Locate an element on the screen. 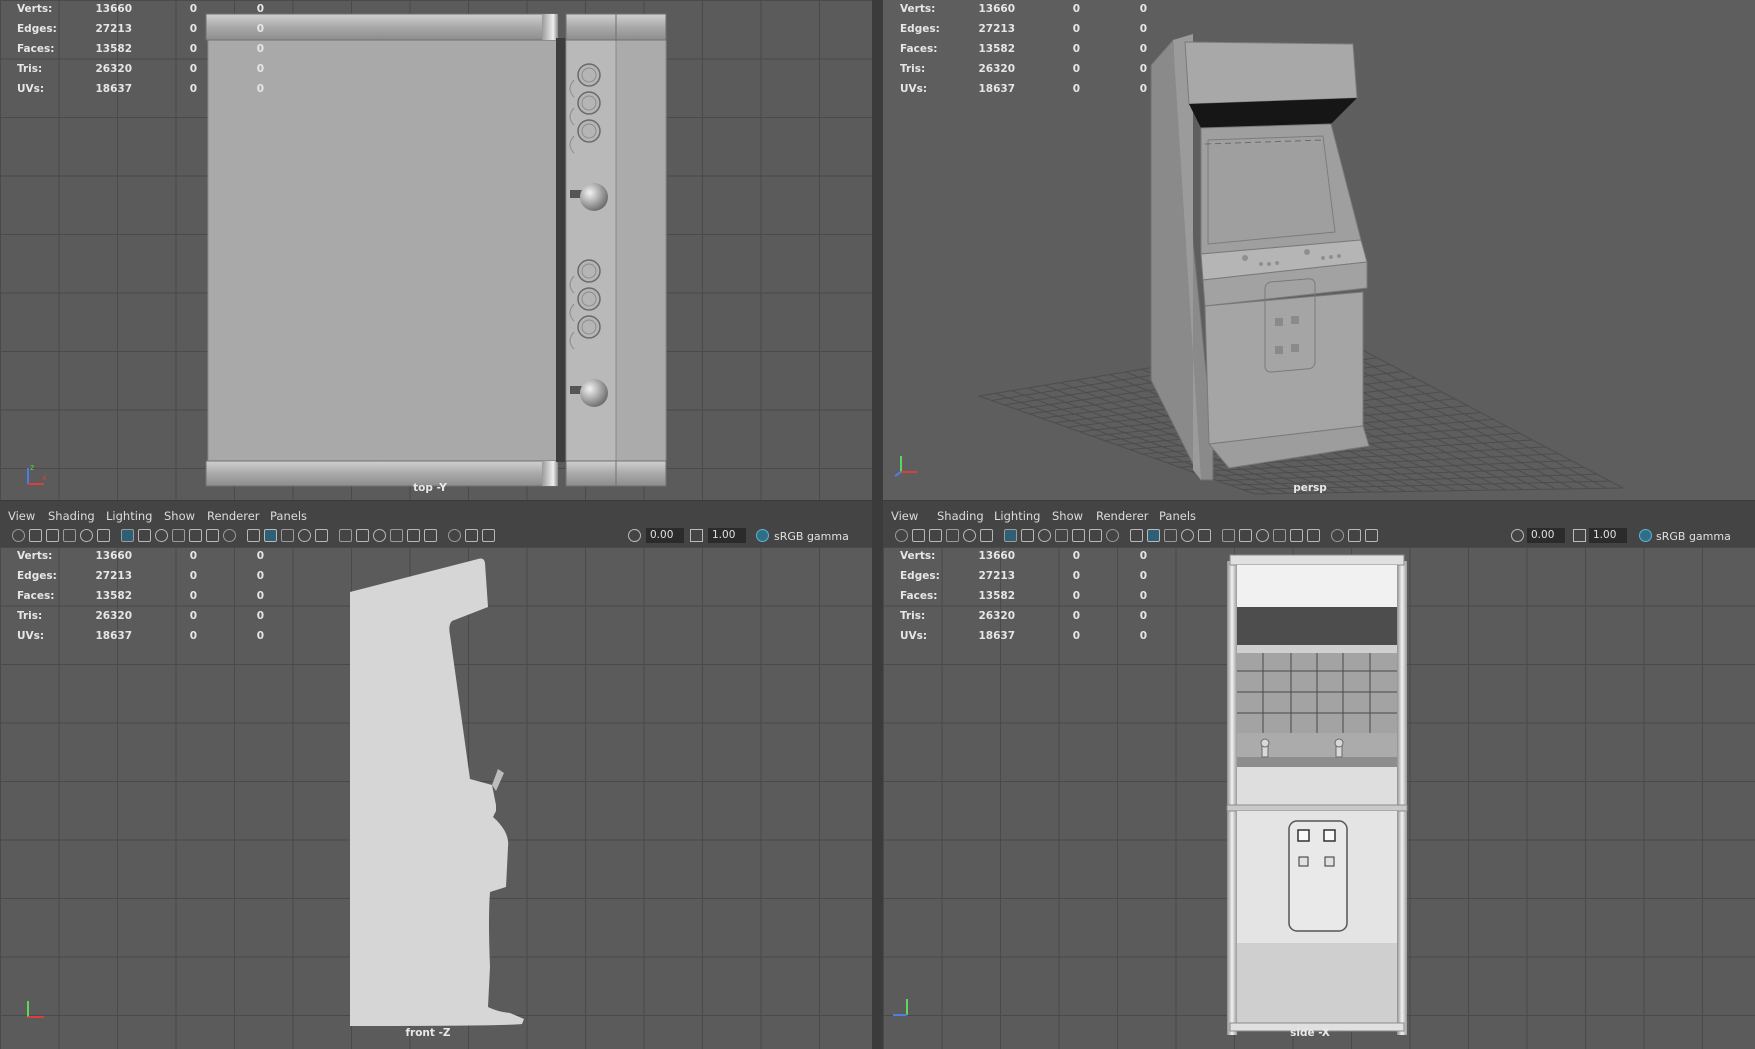 The height and width of the screenshot is (1049, 1755). hud-uvs-value: 18637 is located at coordinates (113, 636).